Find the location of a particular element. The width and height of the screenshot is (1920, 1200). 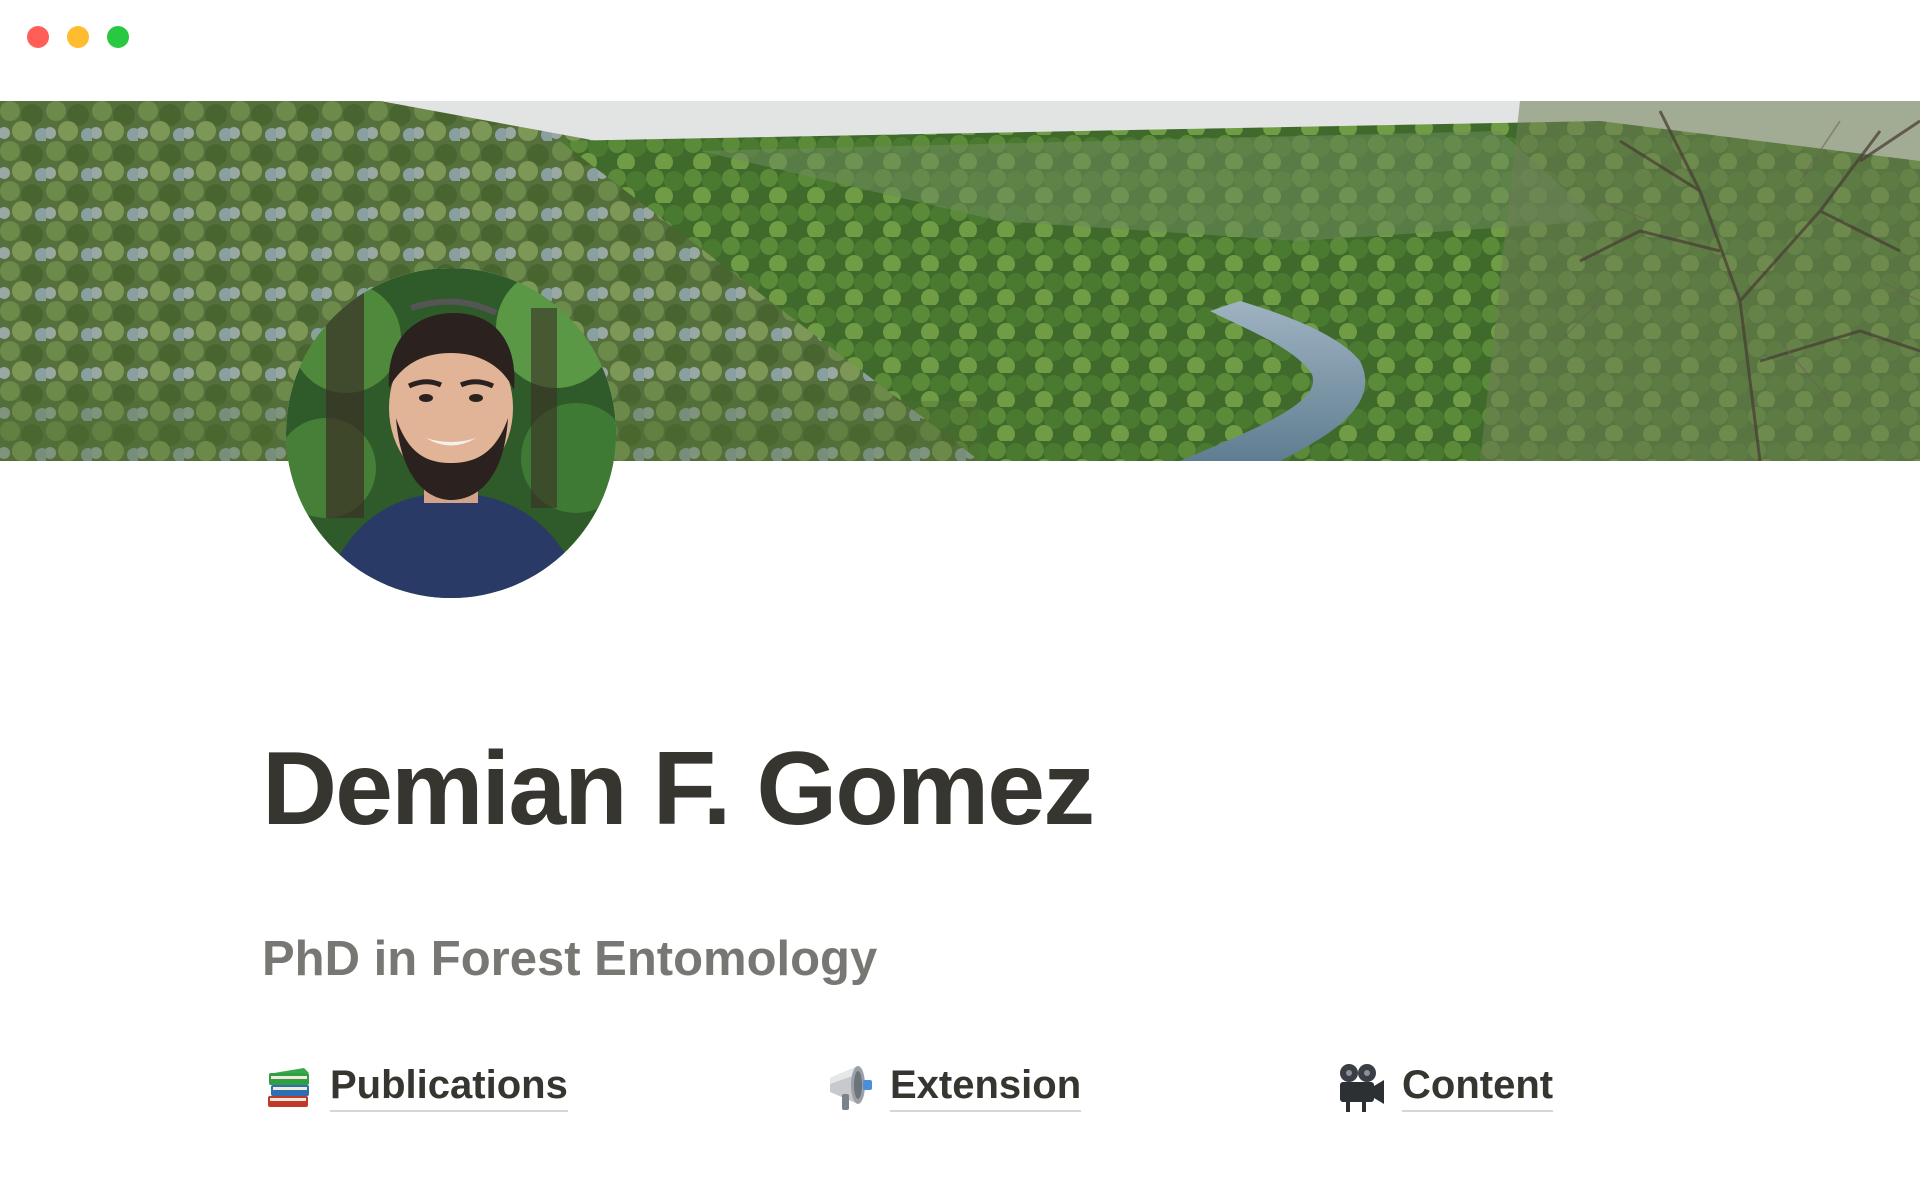

movie-camera-icon is located at coordinates (1361, 1087).